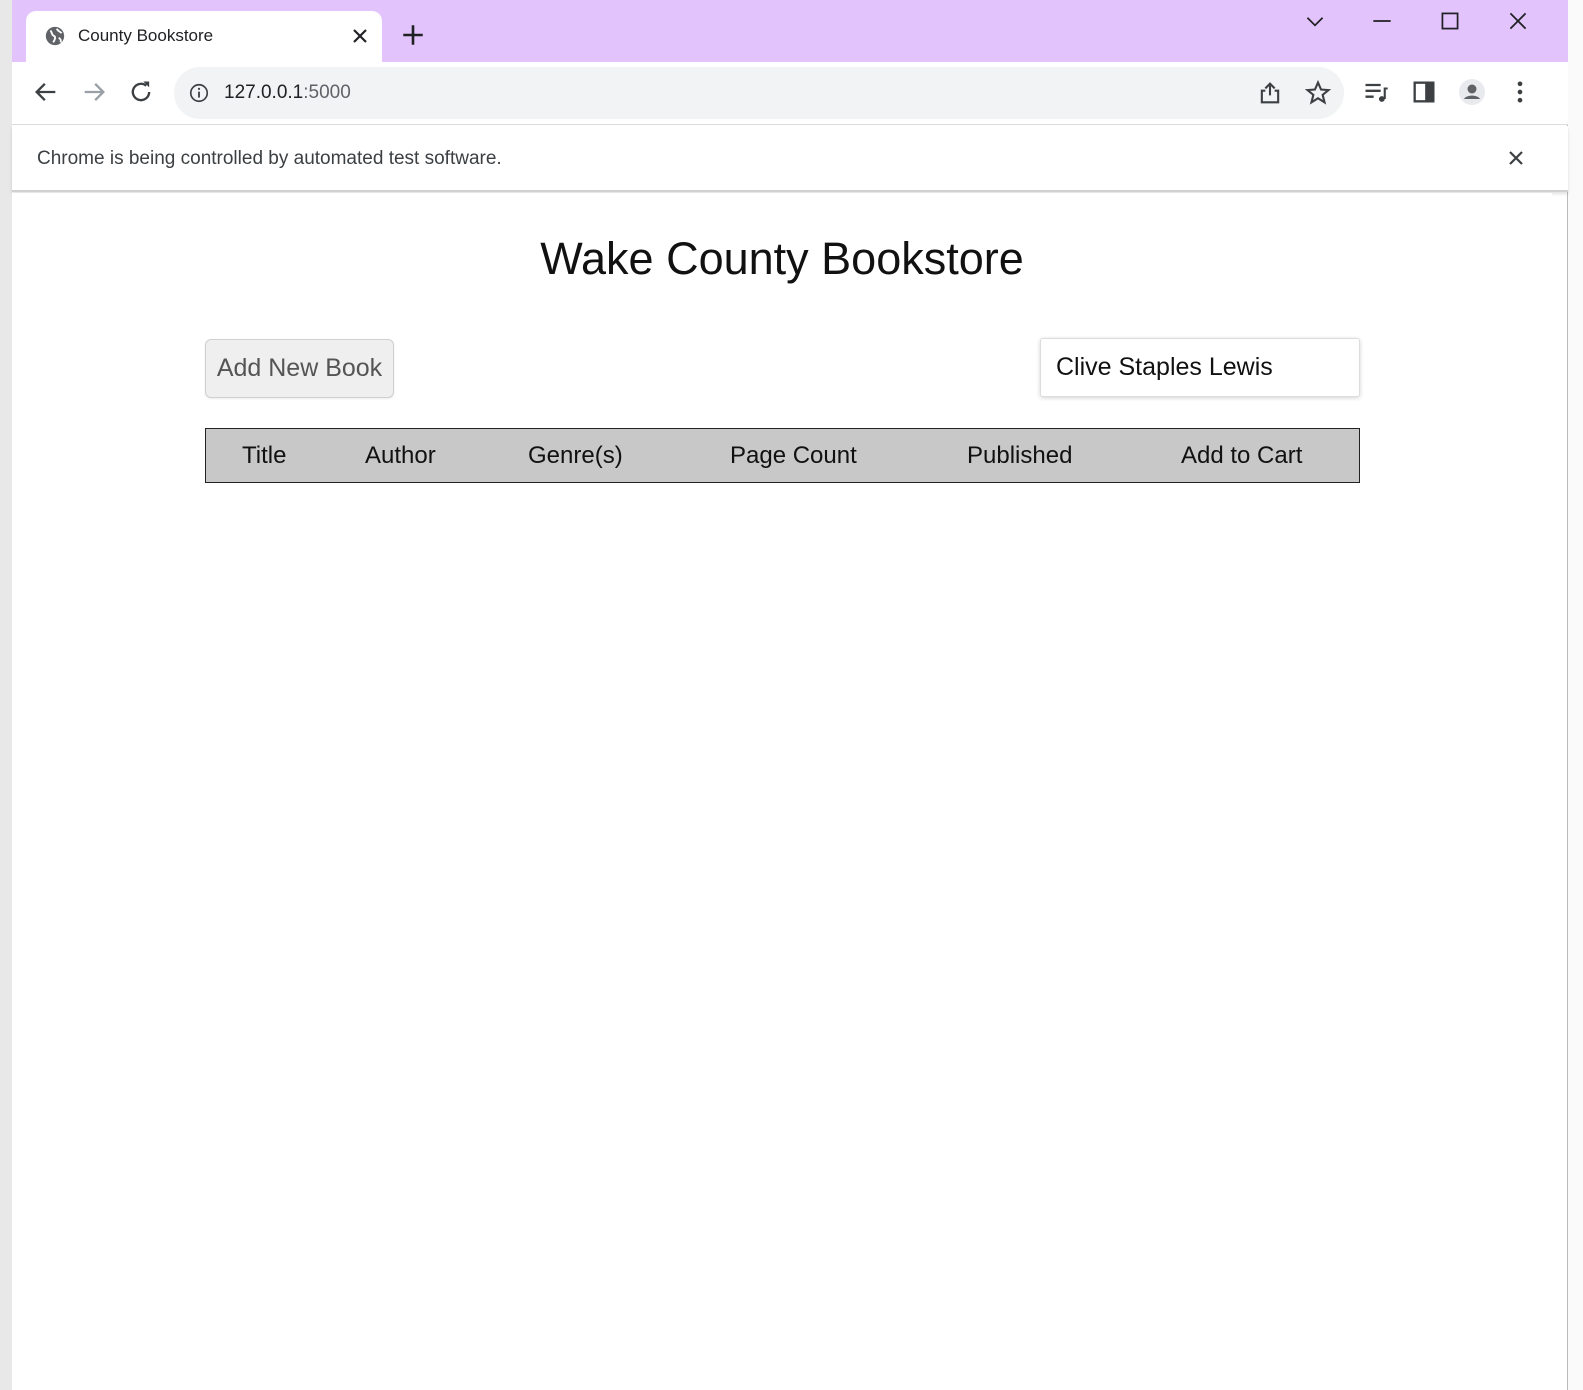 The height and width of the screenshot is (1390, 1583). Describe the element at coordinates (400, 455) in the screenshot. I see `column-header-author: Author` at that location.